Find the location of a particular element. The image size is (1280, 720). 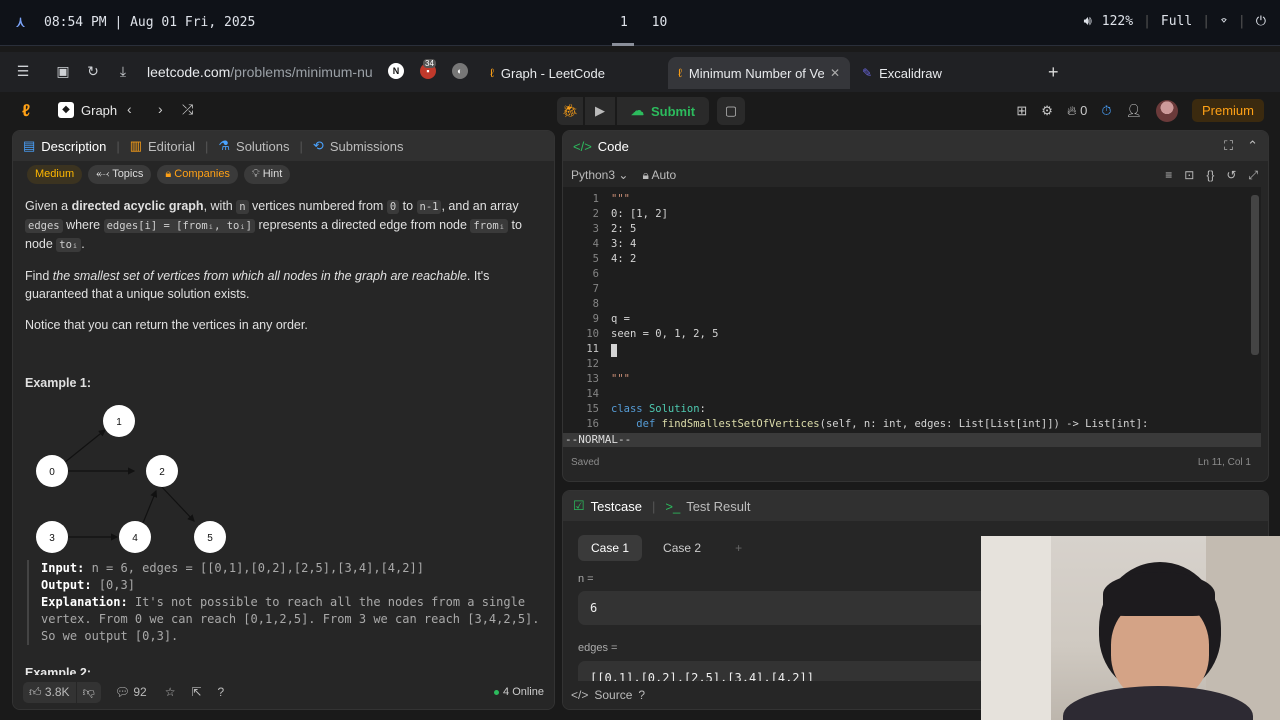

lock-icon: 🔒︎ is located at coordinates (170, 174).